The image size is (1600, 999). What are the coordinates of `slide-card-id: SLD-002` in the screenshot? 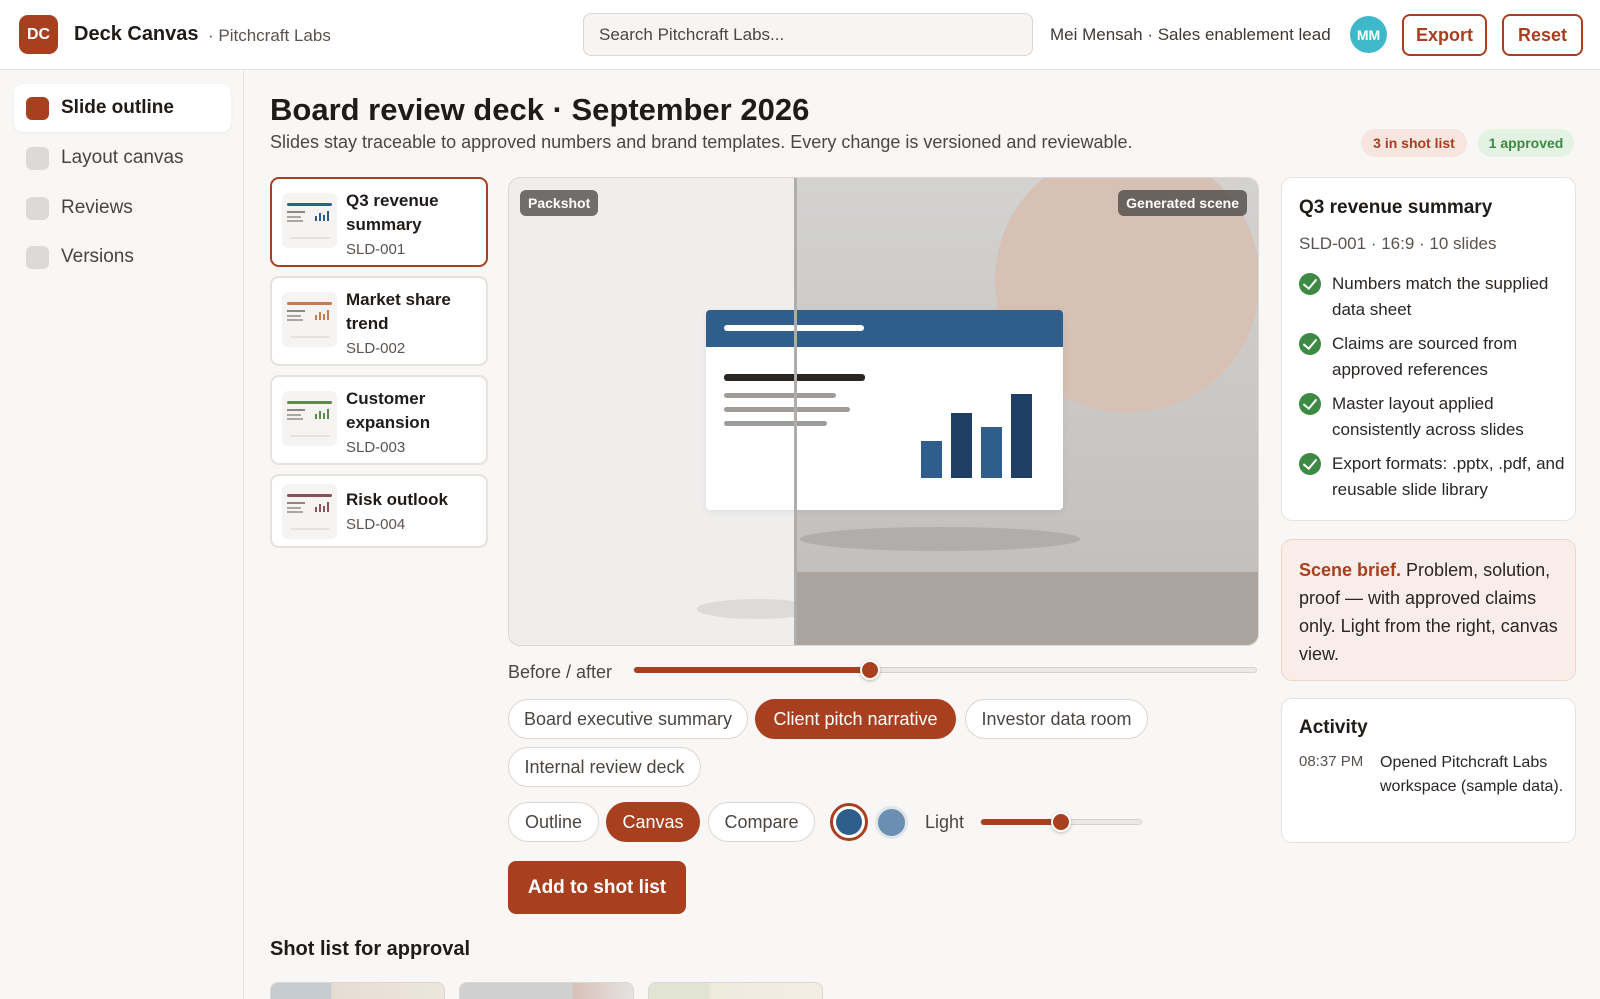 It's located at (376, 348).